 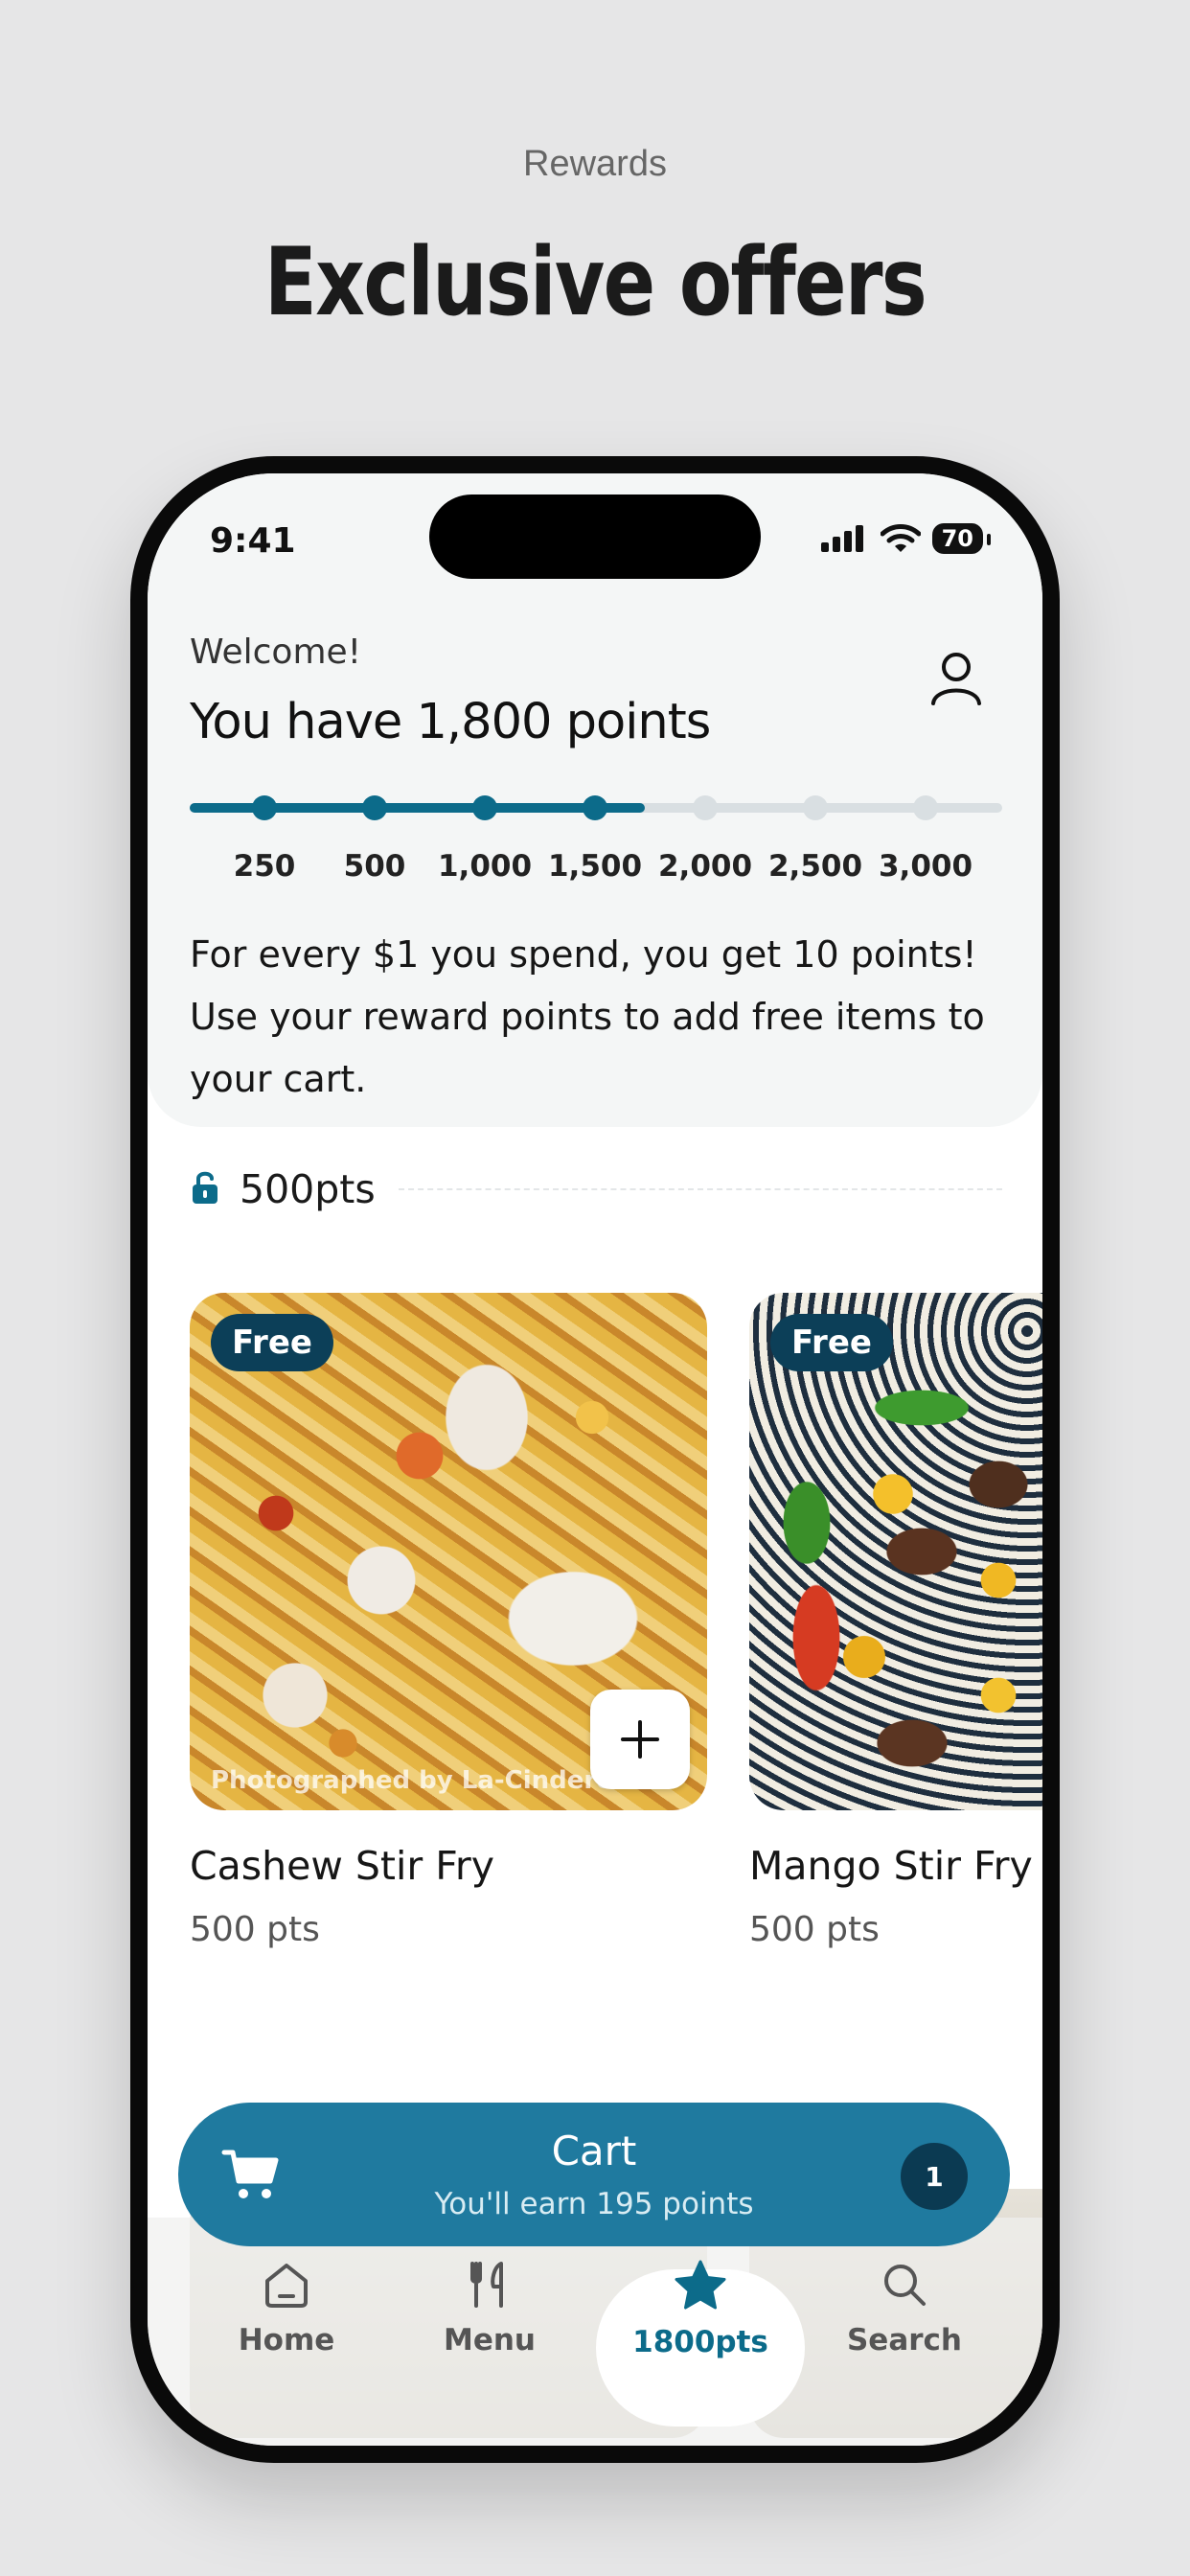 I want to click on cellular-signal-icon, so click(x=842, y=538).